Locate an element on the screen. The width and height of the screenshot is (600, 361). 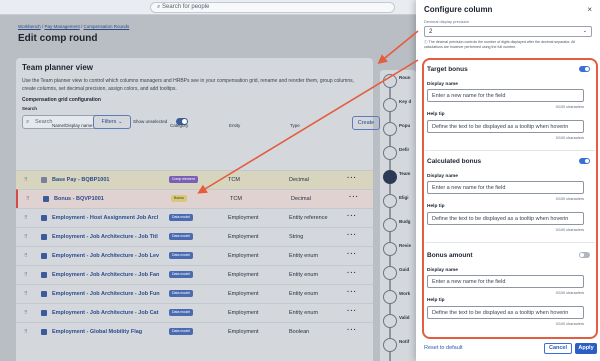
global-search-input: ⌕ Search for people is located at coordinates (272, 7).